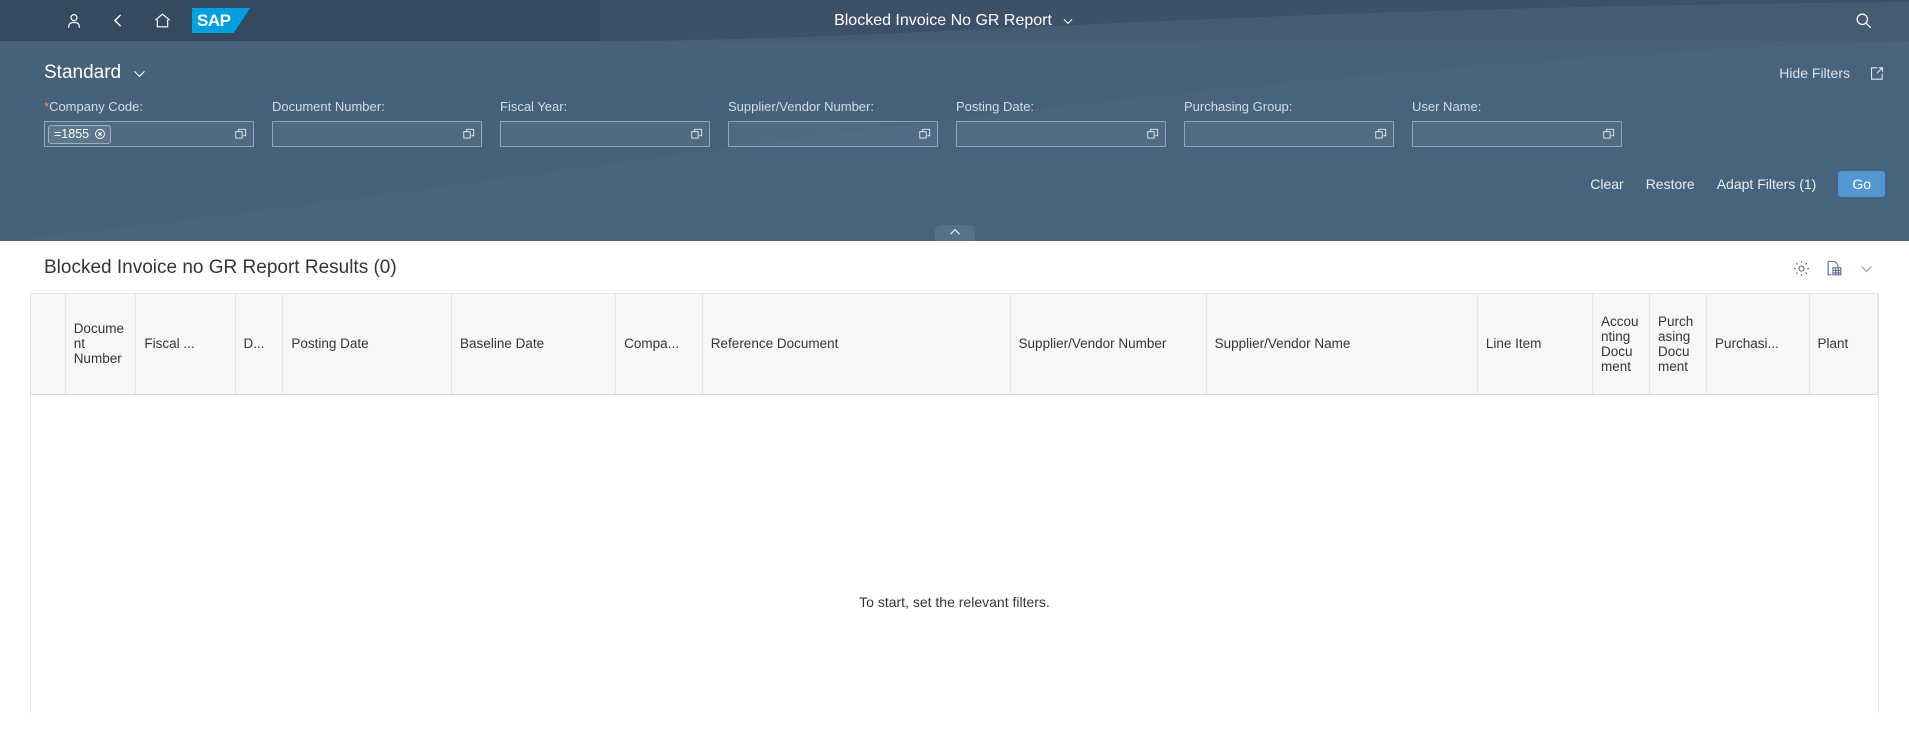 This screenshot has width=1909, height=738. Describe the element at coordinates (100, 134) in the screenshot. I see `token-remove-icon` at that location.